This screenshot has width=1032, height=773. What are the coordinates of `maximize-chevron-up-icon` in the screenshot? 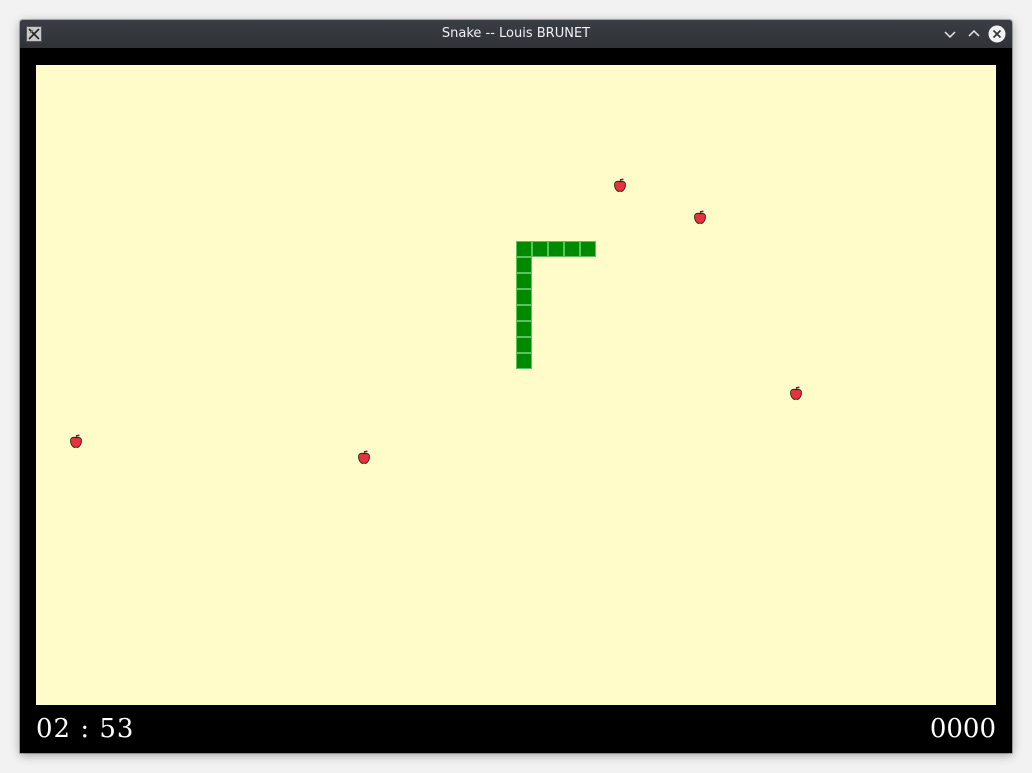 It's located at (974, 34).